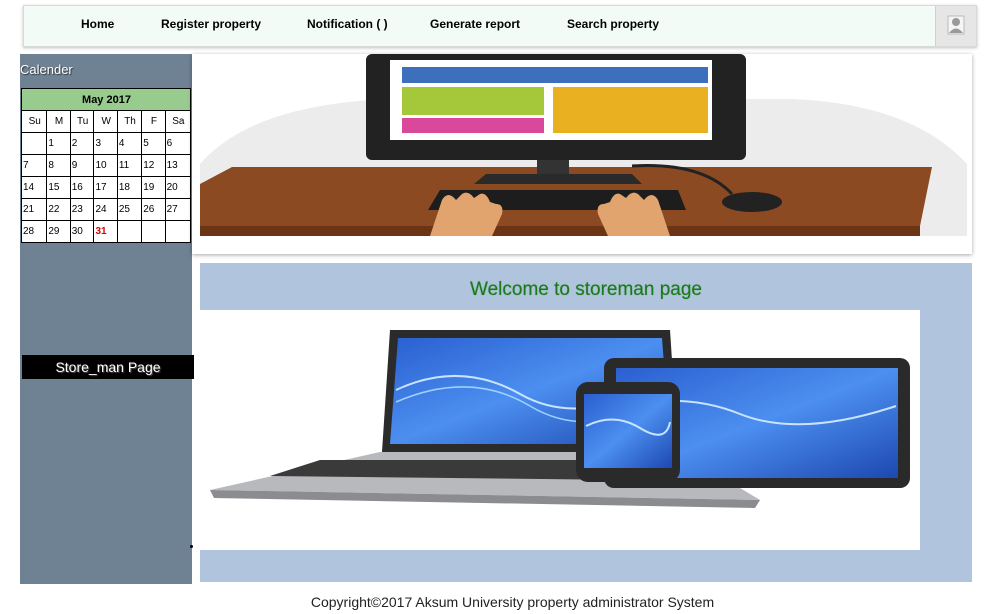  Describe the element at coordinates (34, 187) in the screenshot. I see `calendar-day: 14` at that location.